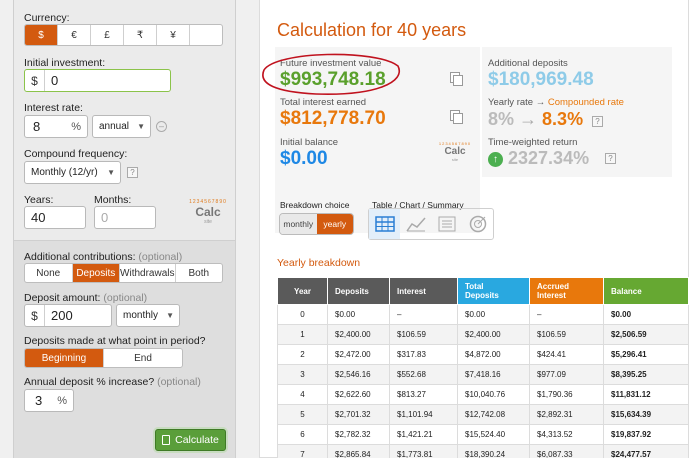  I want to click on deposit-amount-value: 200, so click(62, 315).